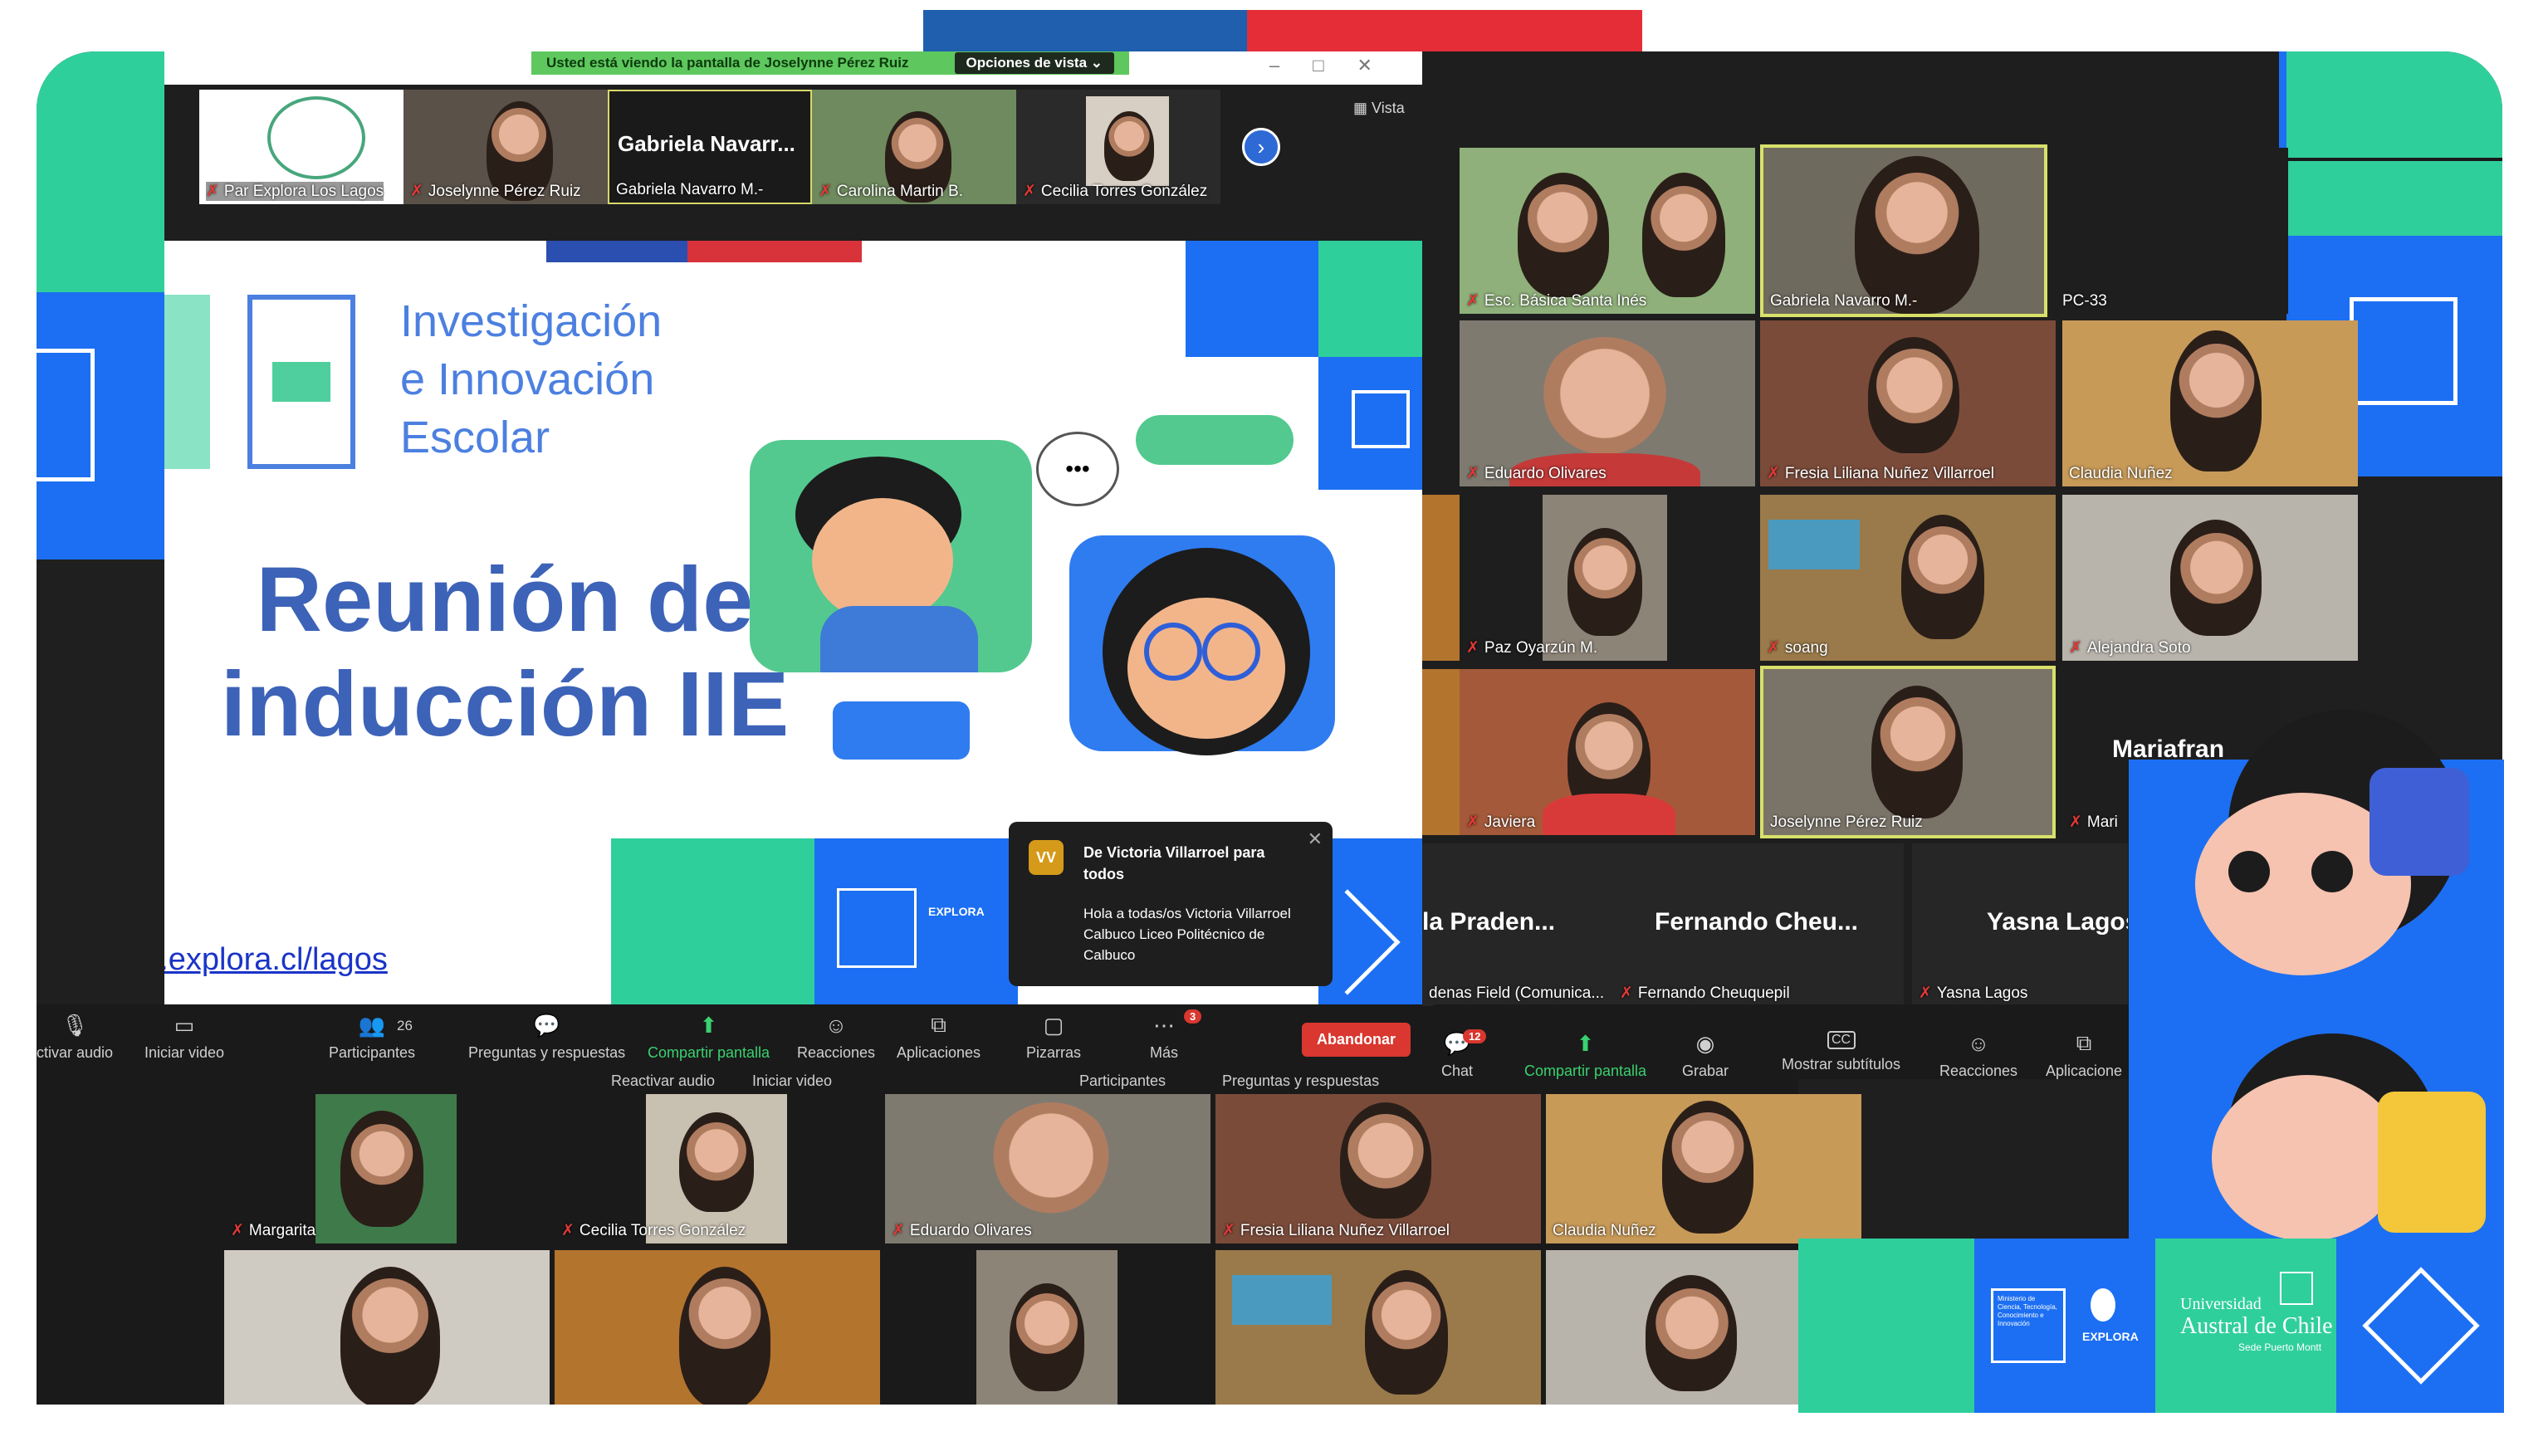  What do you see at coordinates (663, 1081) in the screenshot?
I see `reactivate-audio-label: Reactivar audio` at bounding box center [663, 1081].